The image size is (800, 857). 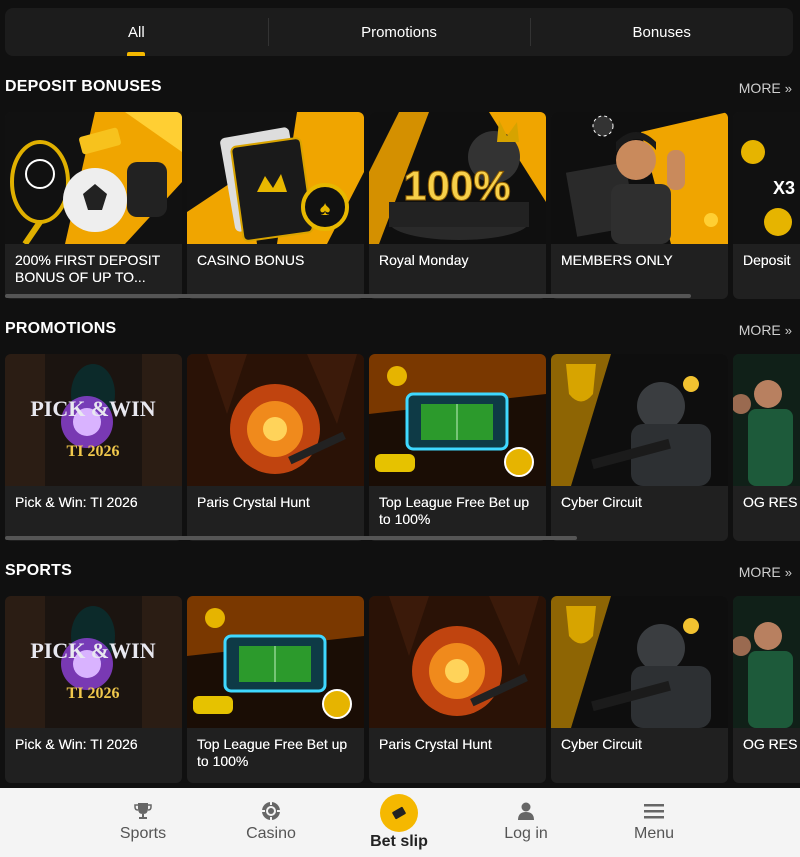 What do you see at coordinates (654, 833) in the screenshot?
I see `nav-menu-label: Menu` at bounding box center [654, 833].